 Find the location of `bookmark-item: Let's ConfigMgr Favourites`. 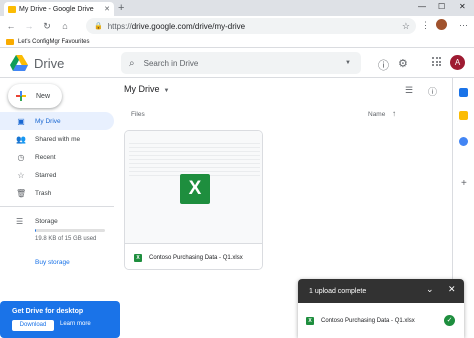

bookmark-item: Let's ConfigMgr Favourites is located at coordinates (54, 42).